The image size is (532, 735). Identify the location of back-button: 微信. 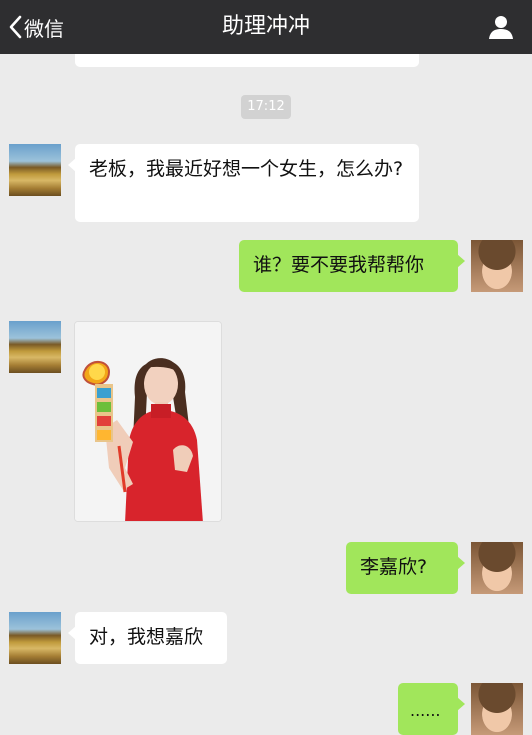
(36, 27).